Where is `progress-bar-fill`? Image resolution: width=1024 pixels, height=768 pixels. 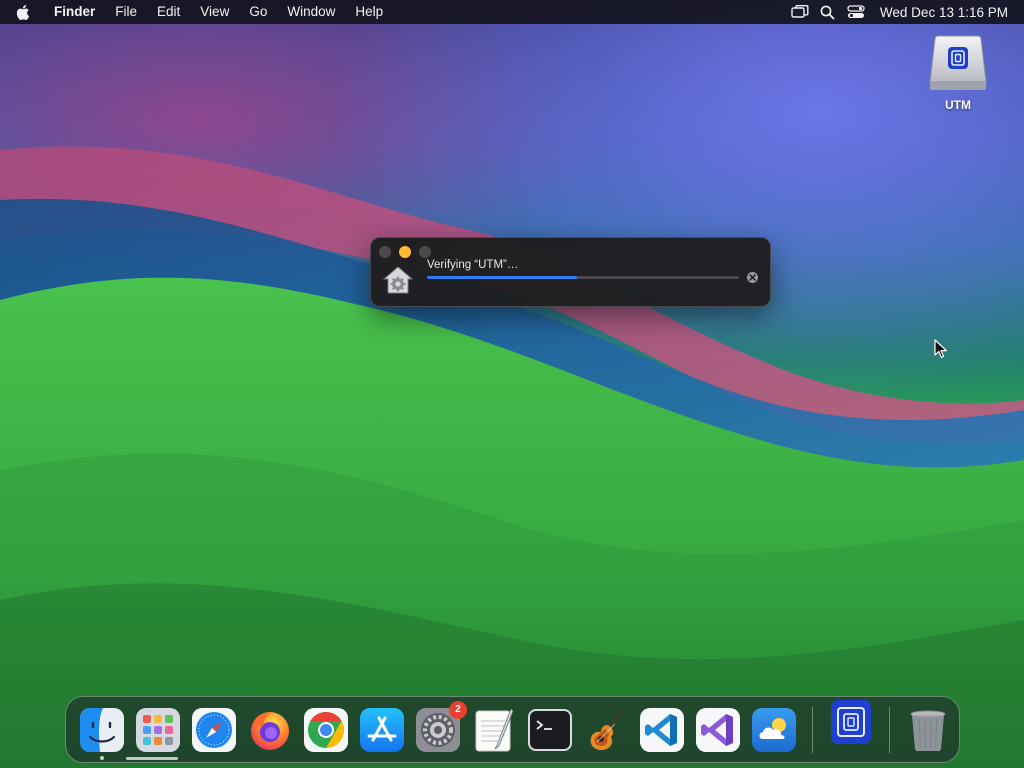 progress-bar-fill is located at coordinates (502, 277).